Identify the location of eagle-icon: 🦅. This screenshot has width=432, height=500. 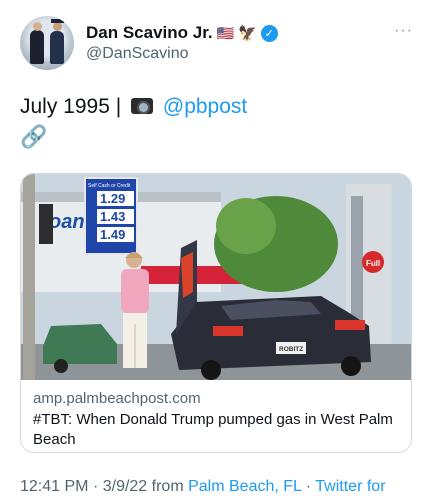
(247, 33).